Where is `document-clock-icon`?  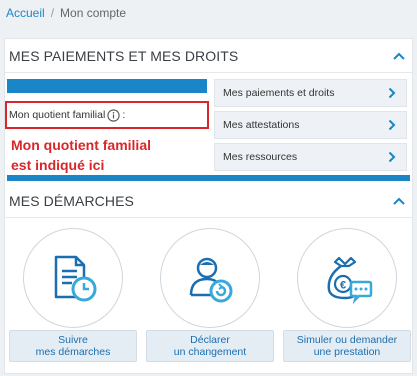 document-clock-icon is located at coordinates (73, 278).